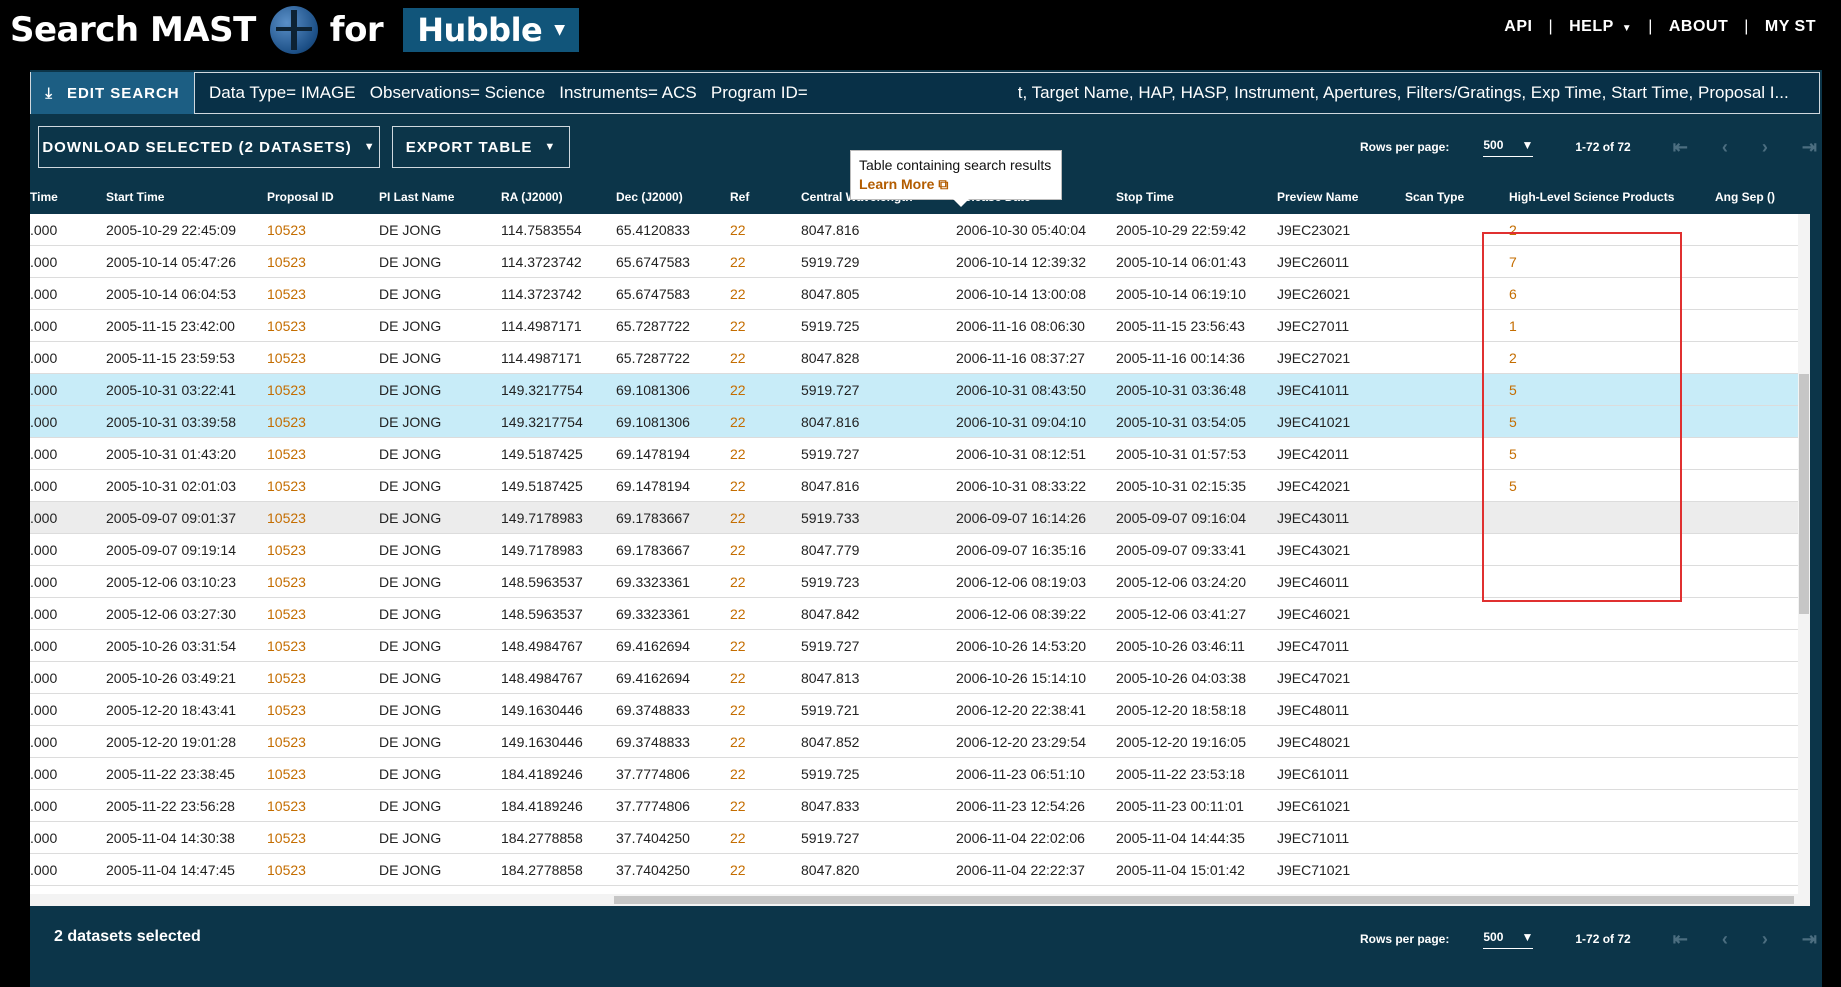 The height and width of the screenshot is (987, 1841). Describe the element at coordinates (369, 147) in the screenshot. I see `chevron-down-icon: ▼` at that location.